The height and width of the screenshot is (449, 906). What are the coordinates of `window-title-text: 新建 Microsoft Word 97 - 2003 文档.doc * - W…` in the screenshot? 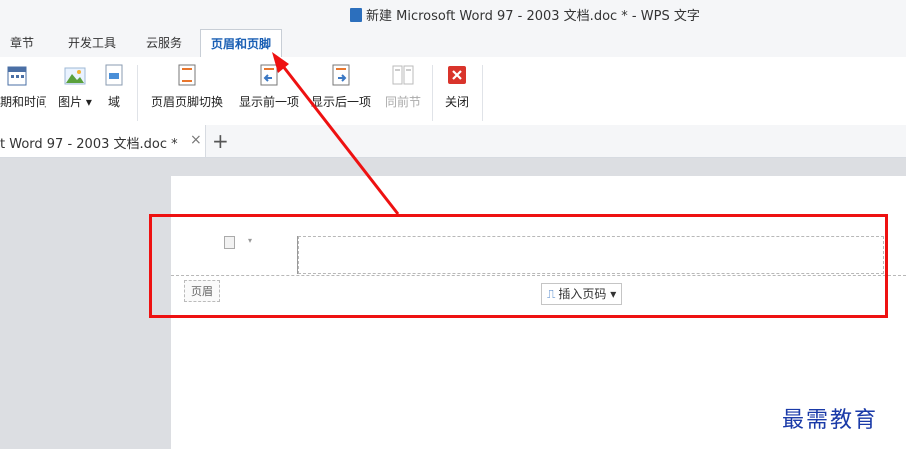 It's located at (533, 16).